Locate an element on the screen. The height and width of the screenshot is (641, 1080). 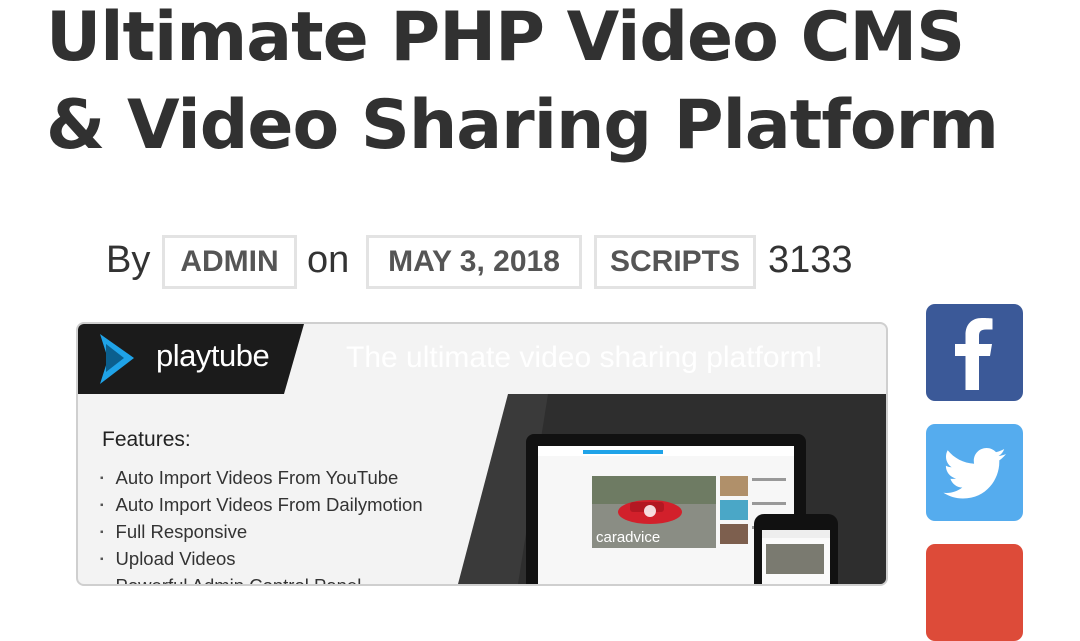
twitter-icon is located at coordinates (974, 473).